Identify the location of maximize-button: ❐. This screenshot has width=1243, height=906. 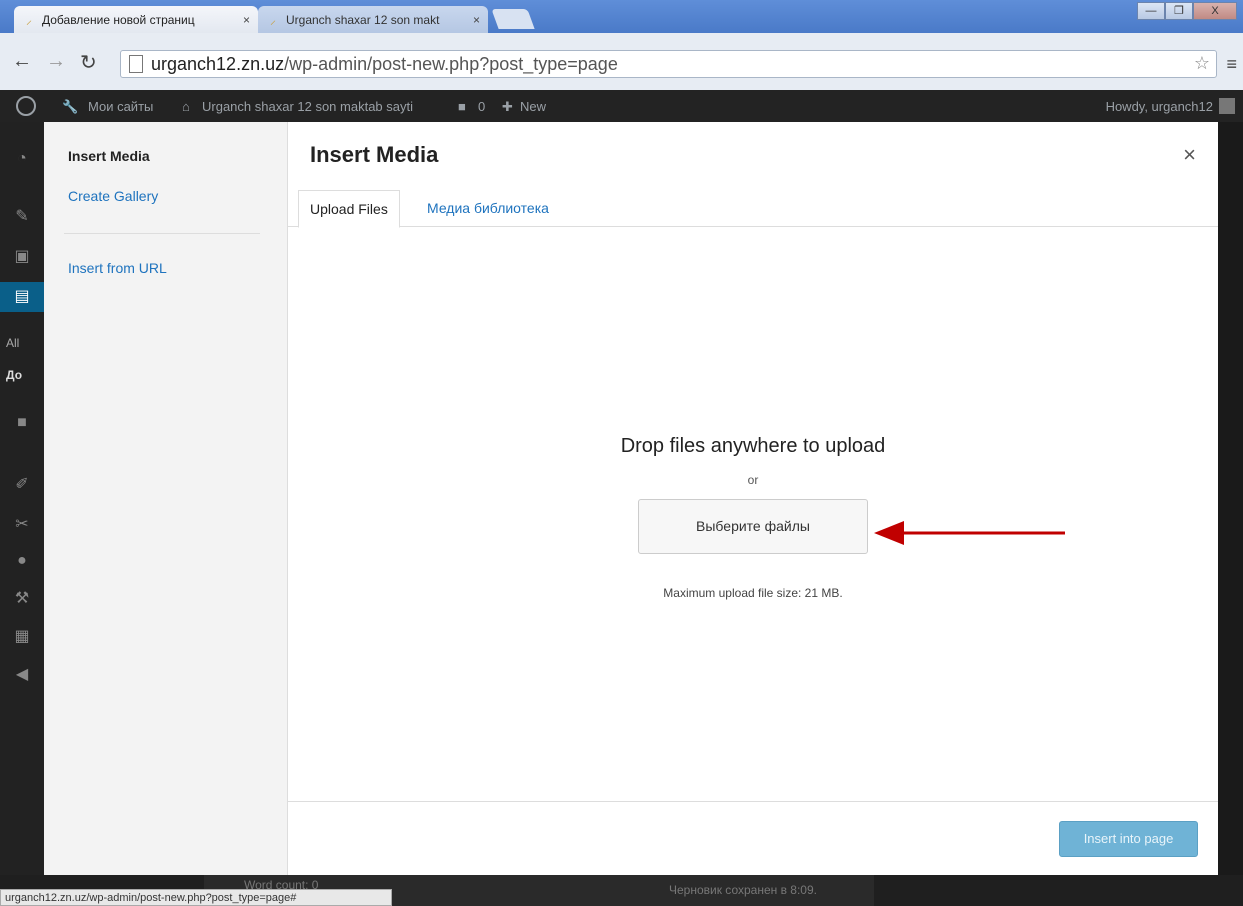
(1179, 11).